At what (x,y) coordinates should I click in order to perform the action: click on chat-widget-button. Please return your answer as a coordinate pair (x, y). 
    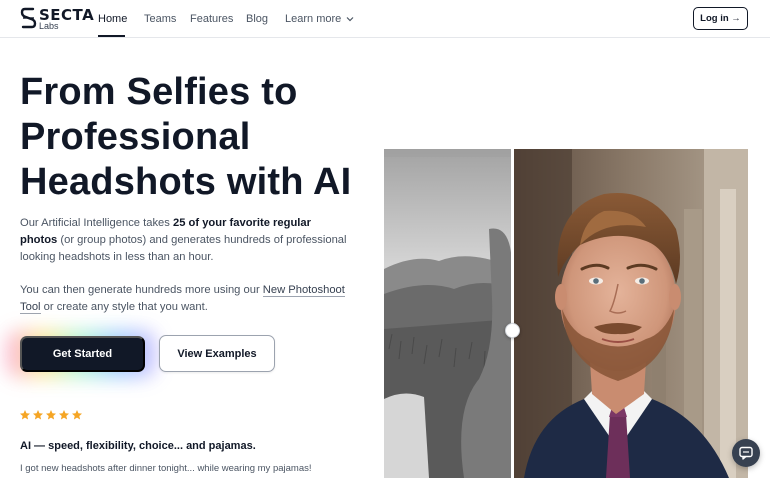
    Looking at the image, I should click on (746, 453).